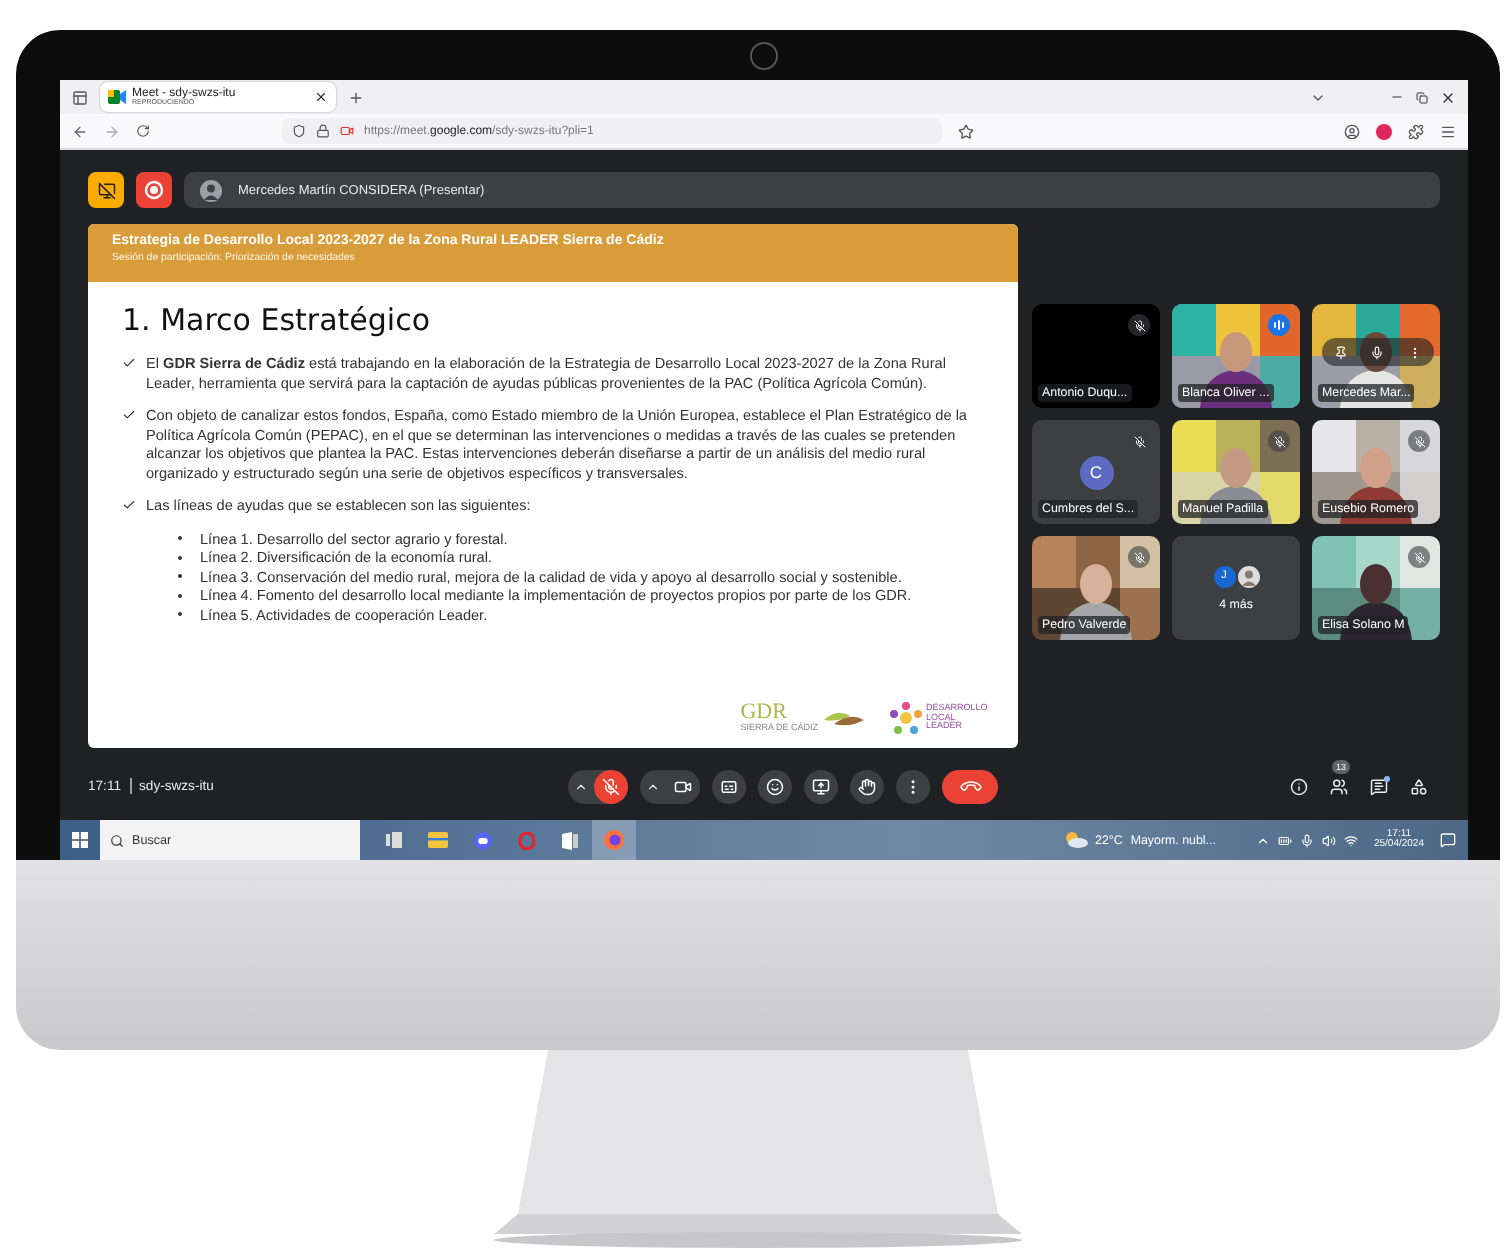  Describe the element at coordinates (1262, 840) in the screenshot. I see `chevron-up-icon` at that location.